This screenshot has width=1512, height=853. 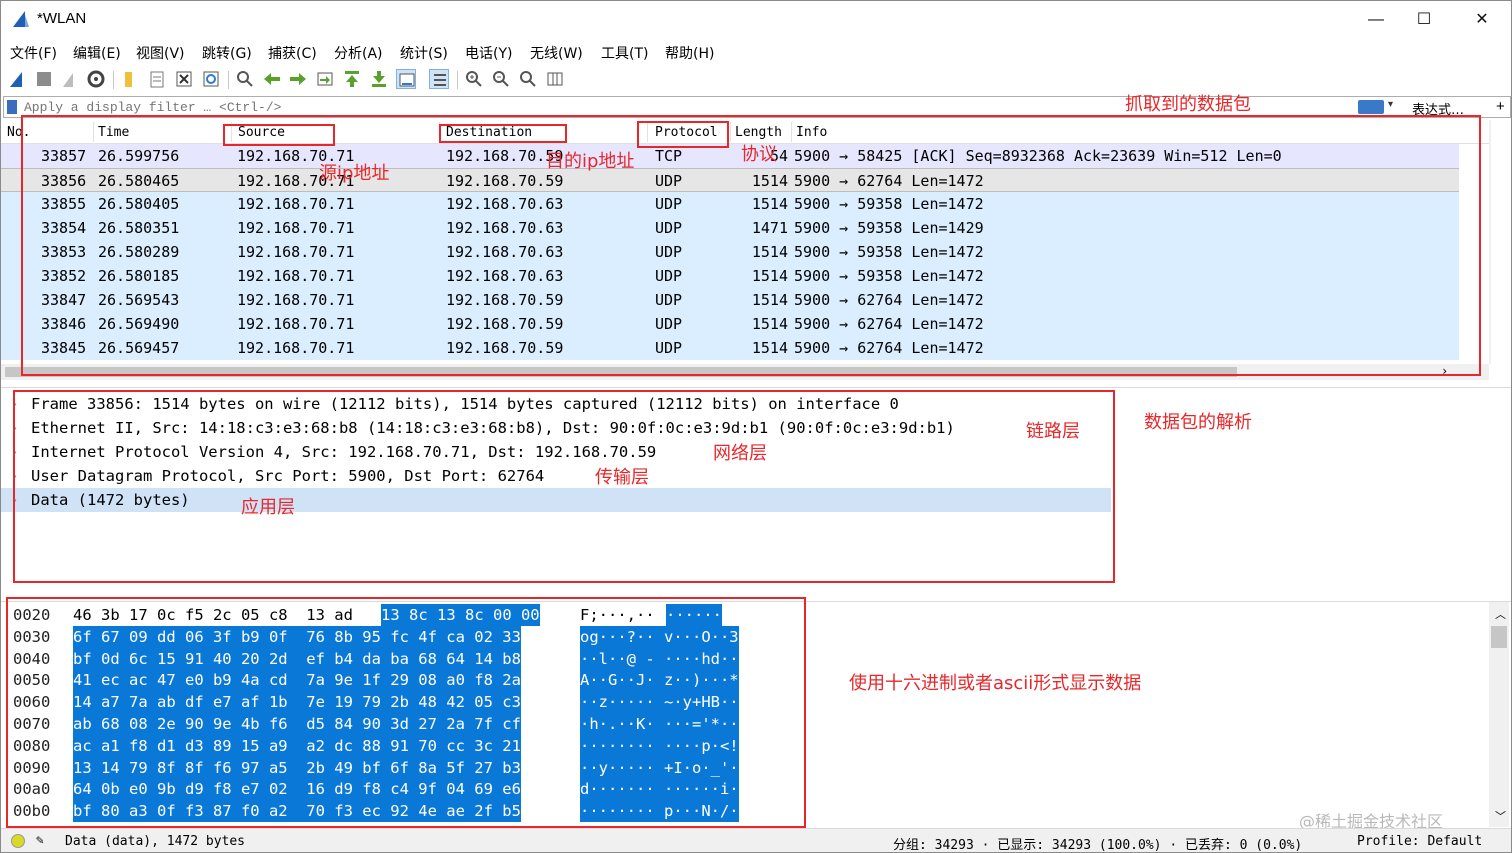 What do you see at coordinates (424, 53) in the screenshot?
I see `menu-statistics: 统计(S)` at bounding box center [424, 53].